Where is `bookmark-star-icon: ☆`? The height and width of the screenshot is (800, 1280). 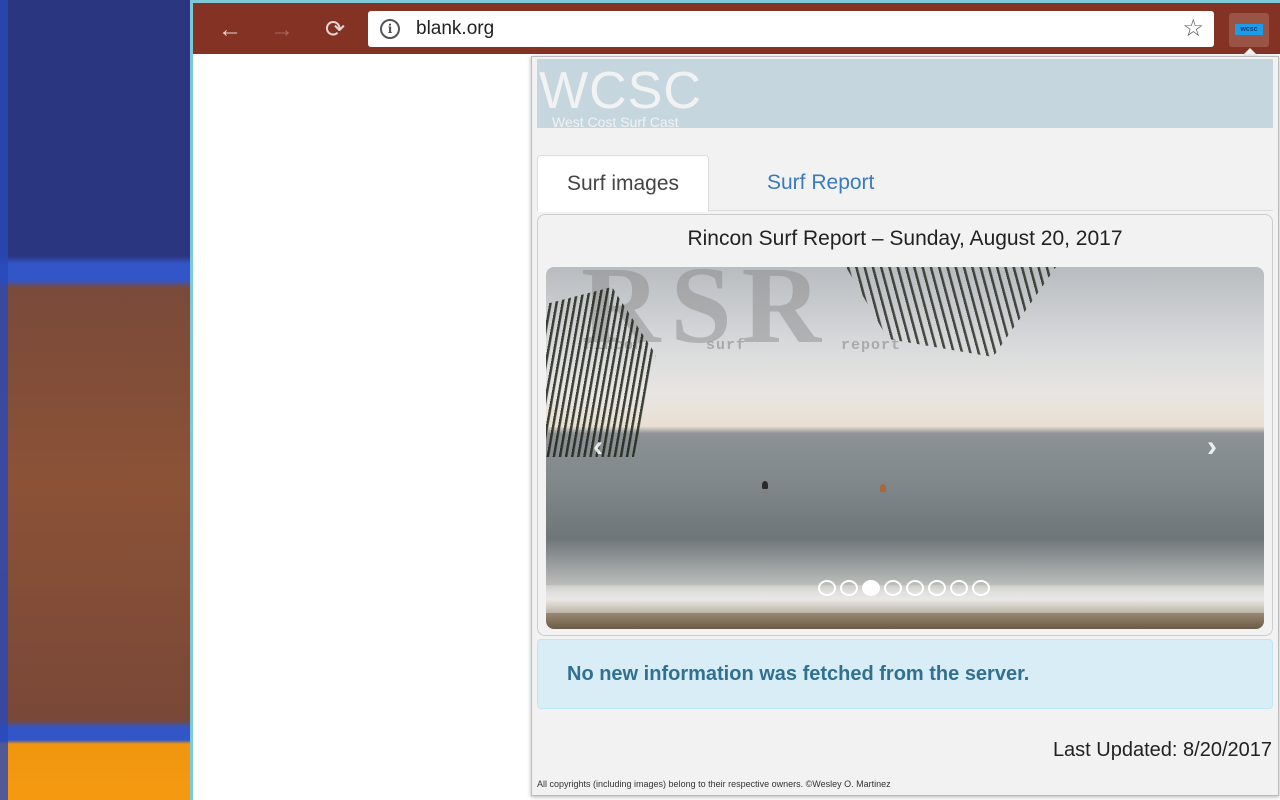
bookmark-star-icon: ☆ is located at coordinates (1193, 28).